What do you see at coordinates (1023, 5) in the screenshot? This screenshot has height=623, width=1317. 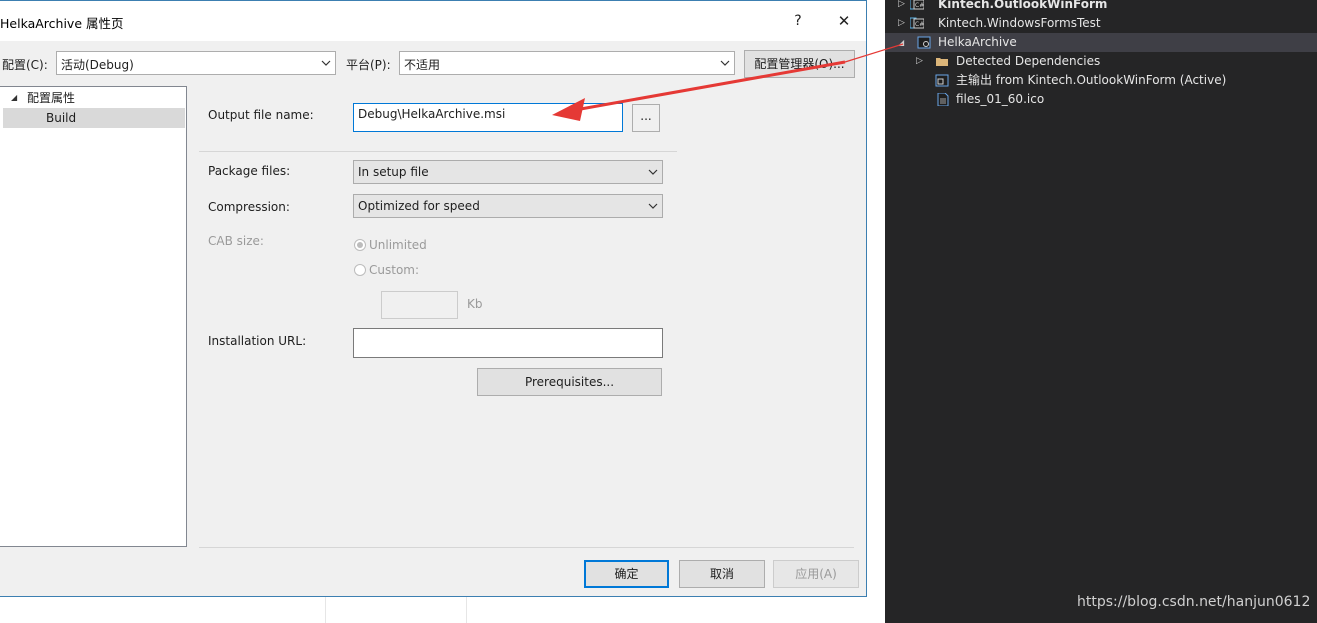 I see `solution-item-label: Kintech.OutlookWinForm` at bounding box center [1023, 5].